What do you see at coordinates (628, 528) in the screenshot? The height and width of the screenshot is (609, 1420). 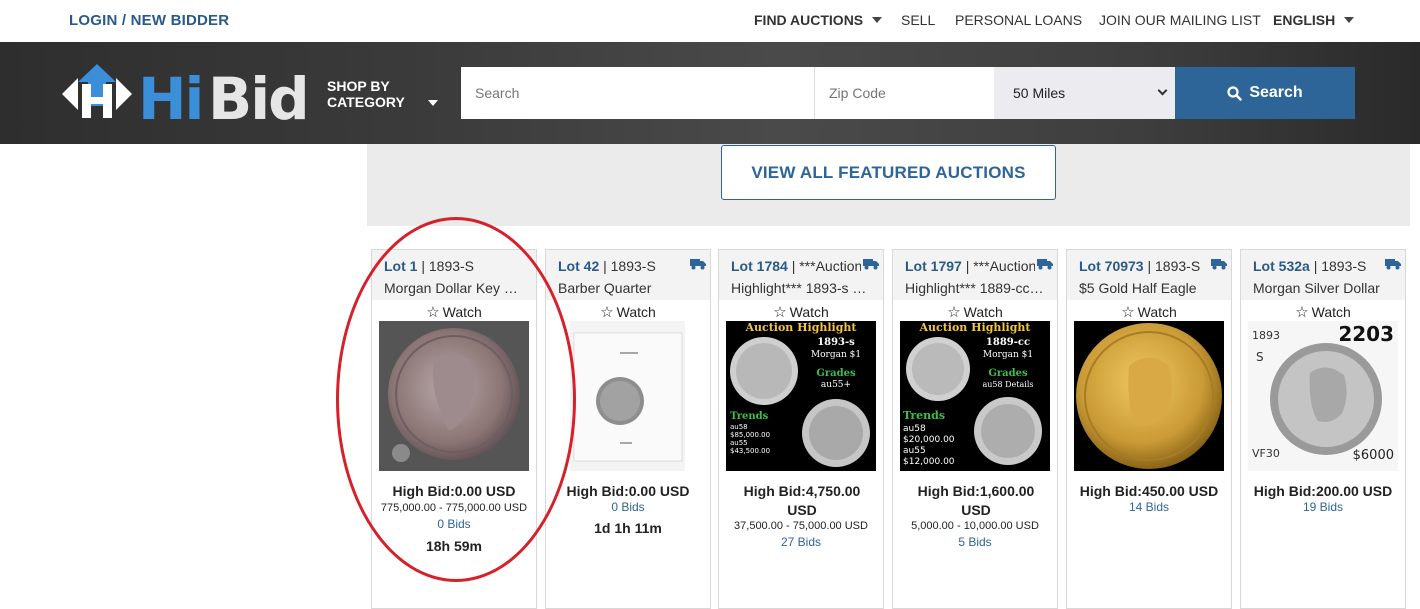 I see `time-left: 1d 1h 11m` at bounding box center [628, 528].